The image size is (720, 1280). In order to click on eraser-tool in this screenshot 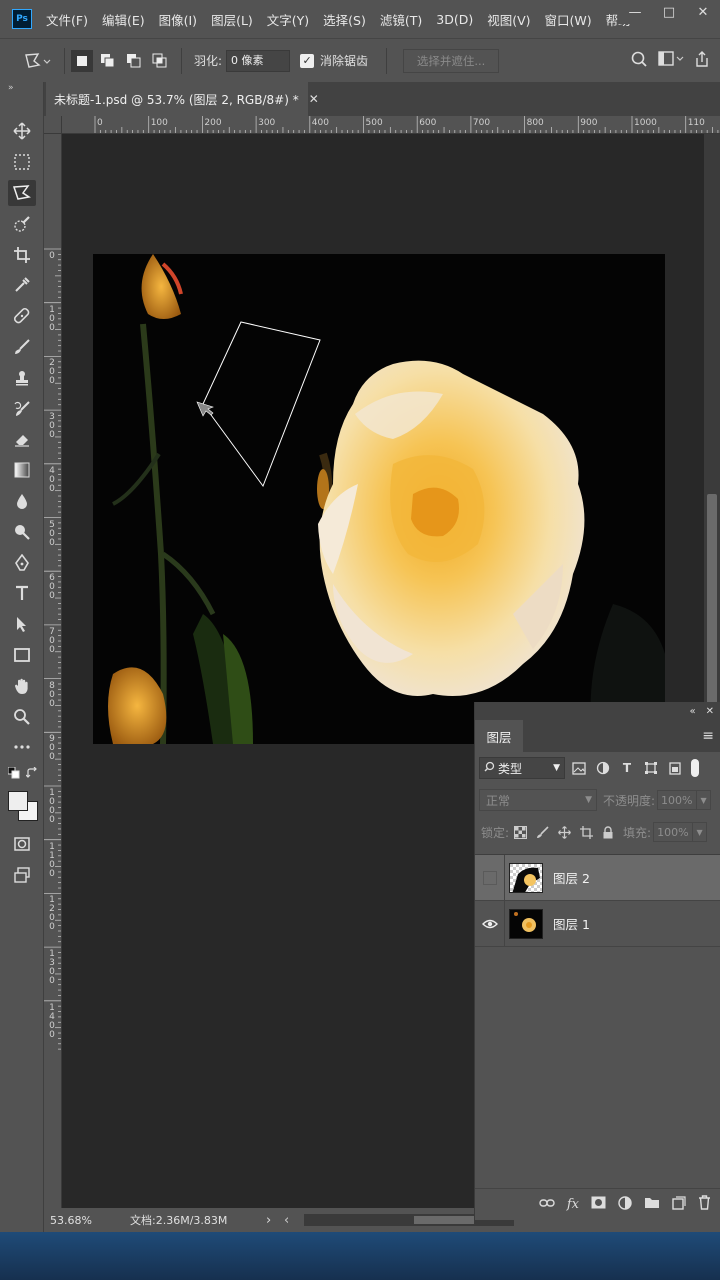, I will do `click(22, 439)`.